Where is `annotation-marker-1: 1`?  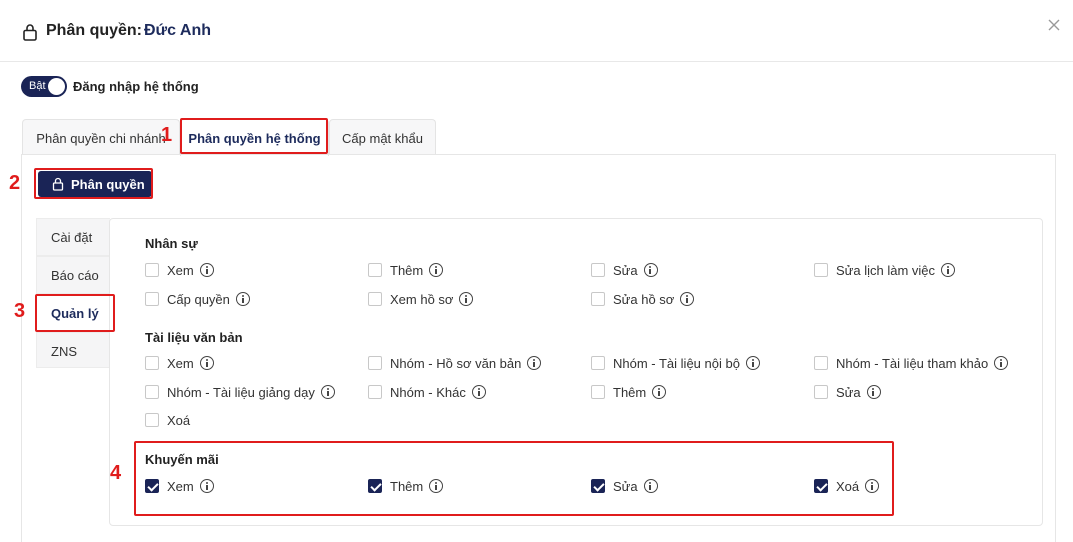
annotation-marker-1: 1 is located at coordinates (167, 135).